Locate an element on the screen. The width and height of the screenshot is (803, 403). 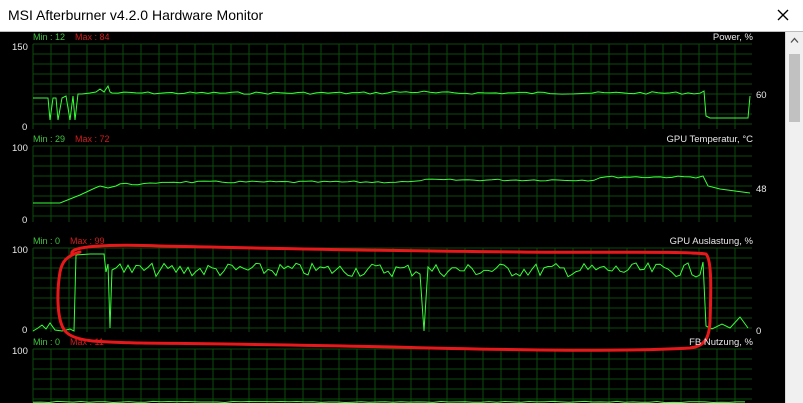
temp-y-bottom: 0 is located at coordinates (25, 220).